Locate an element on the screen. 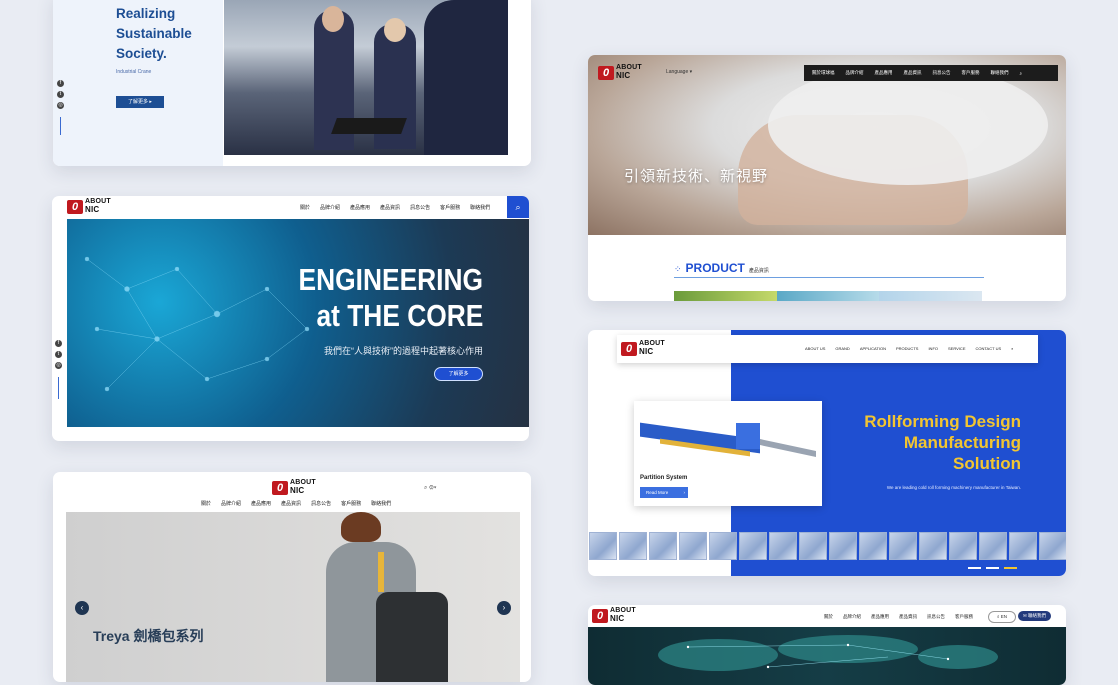 Image resolution: width=1118 pixels, height=685 pixels. hero-headline-2: Manufacturing is located at coordinates (962, 442).